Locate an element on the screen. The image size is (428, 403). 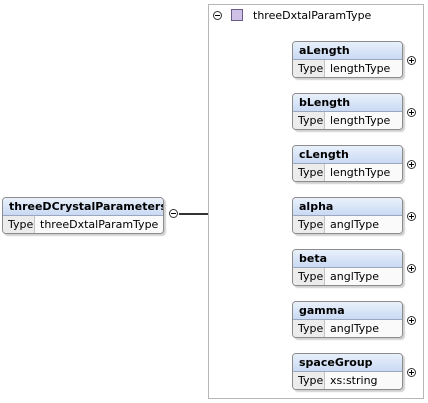
complex-type-icon is located at coordinates (237, 15).